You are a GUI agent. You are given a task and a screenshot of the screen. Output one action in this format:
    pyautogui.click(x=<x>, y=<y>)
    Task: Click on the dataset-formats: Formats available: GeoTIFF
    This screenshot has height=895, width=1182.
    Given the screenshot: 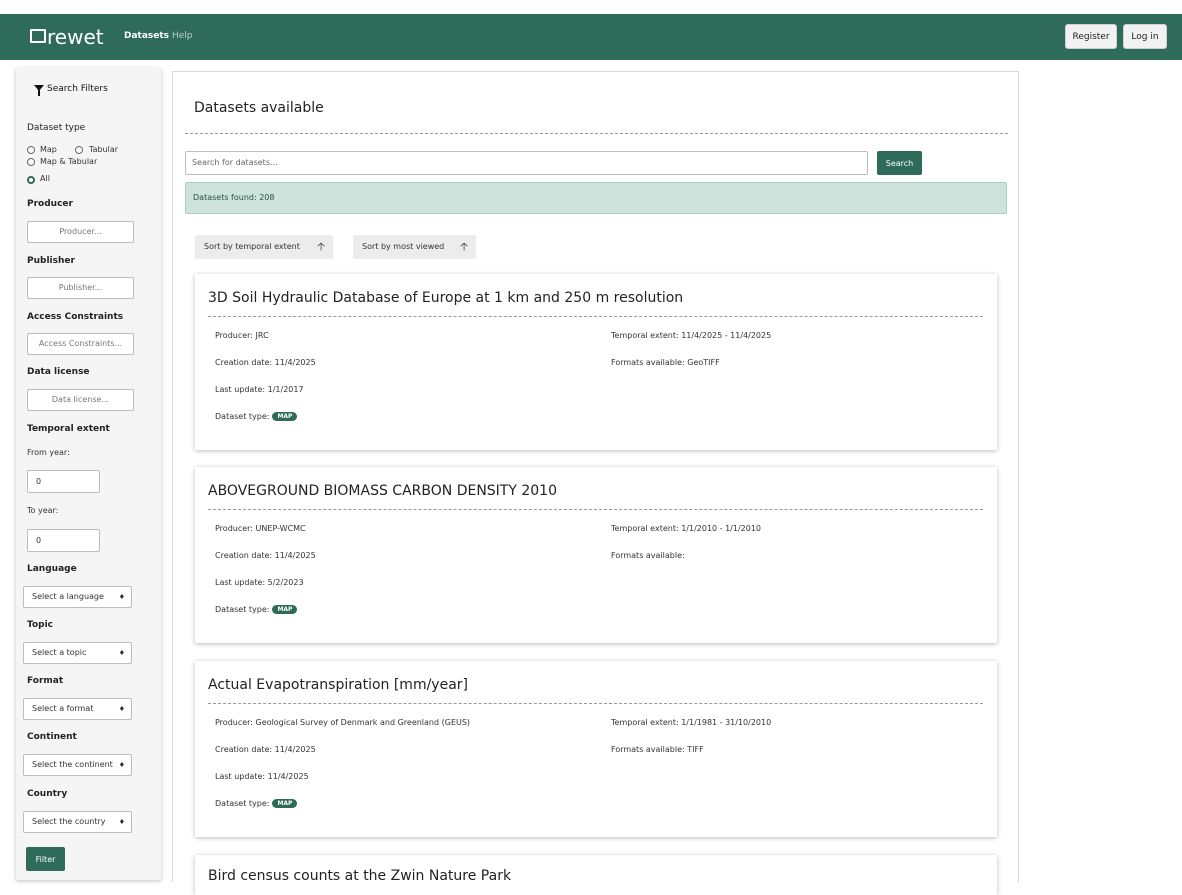 What is the action you would take?
    pyautogui.click(x=665, y=362)
    